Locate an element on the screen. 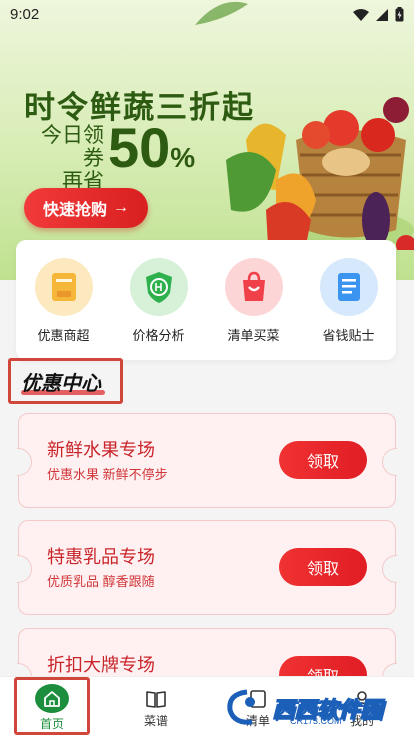  tab-home: 首页 is located at coordinates (52, 706).